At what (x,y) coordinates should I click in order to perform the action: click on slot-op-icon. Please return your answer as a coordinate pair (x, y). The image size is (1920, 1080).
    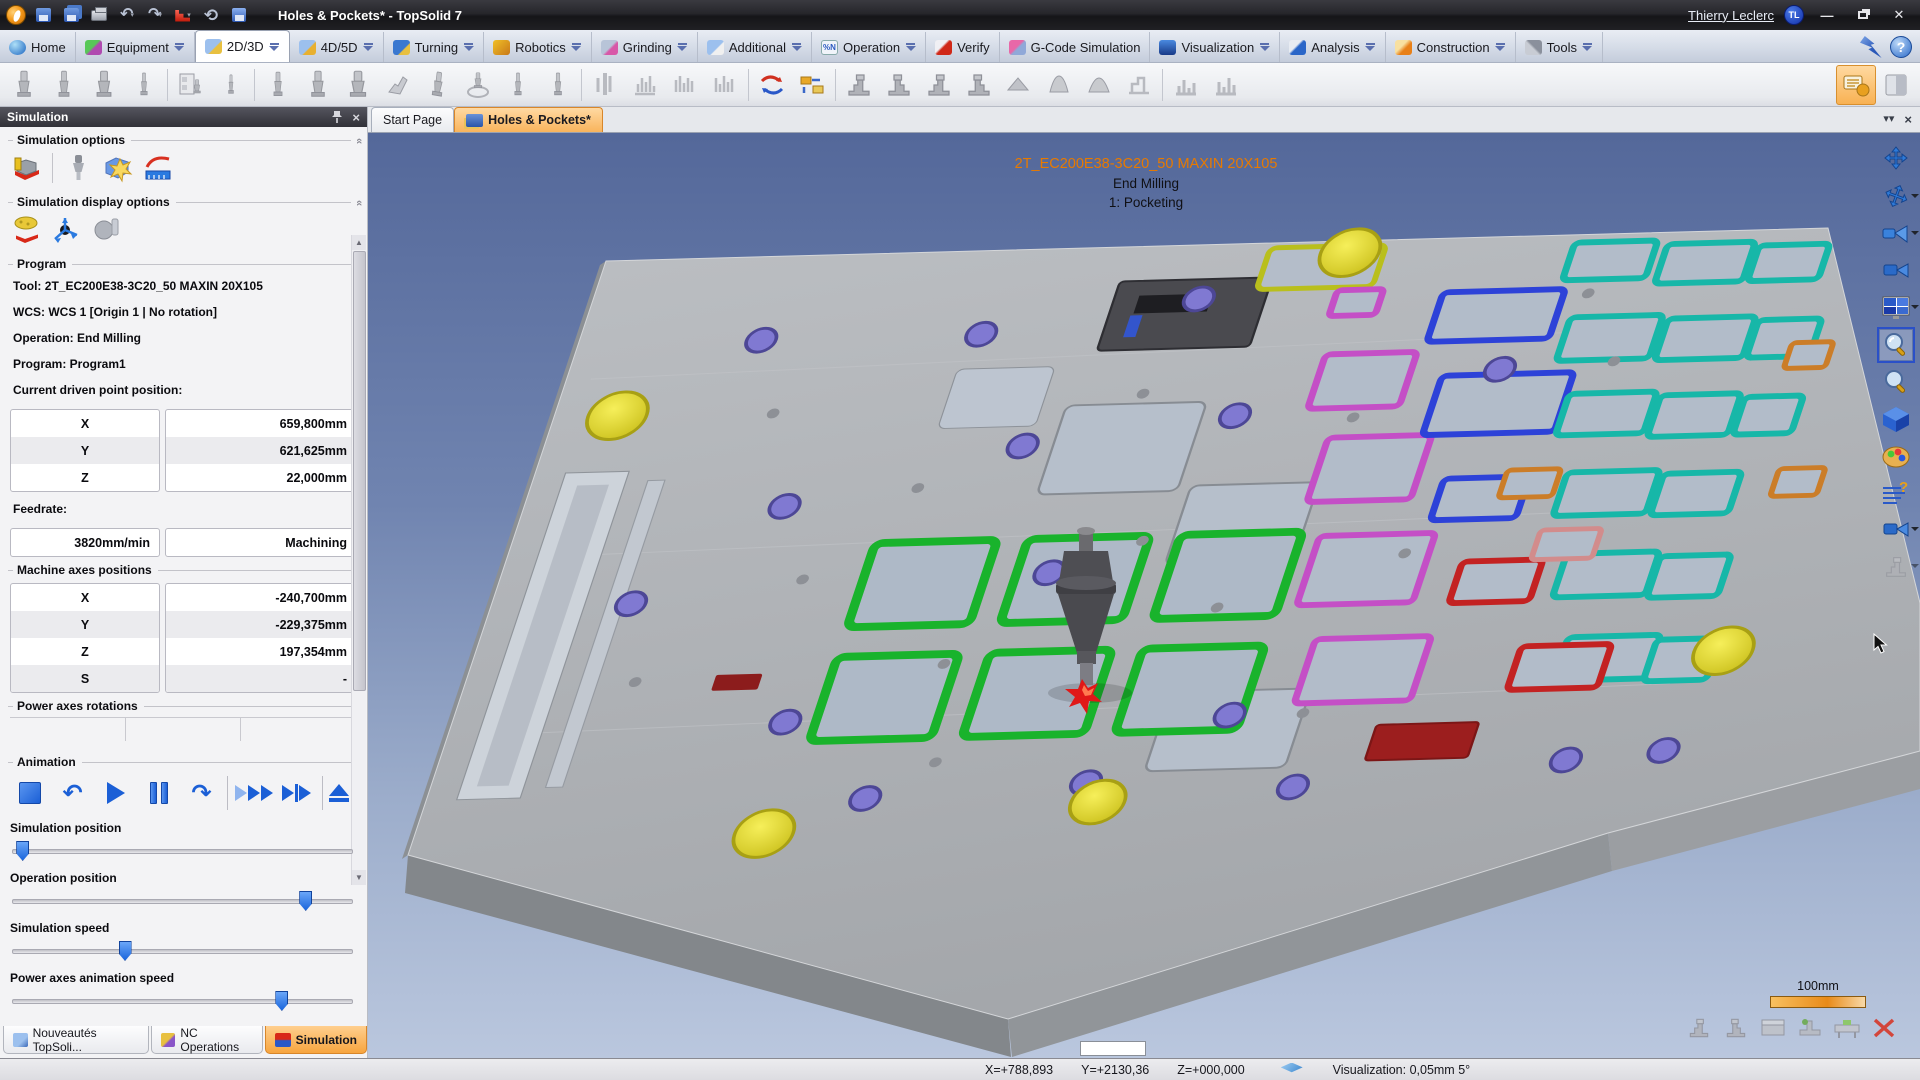
    Looking at the image, I should click on (558, 85).